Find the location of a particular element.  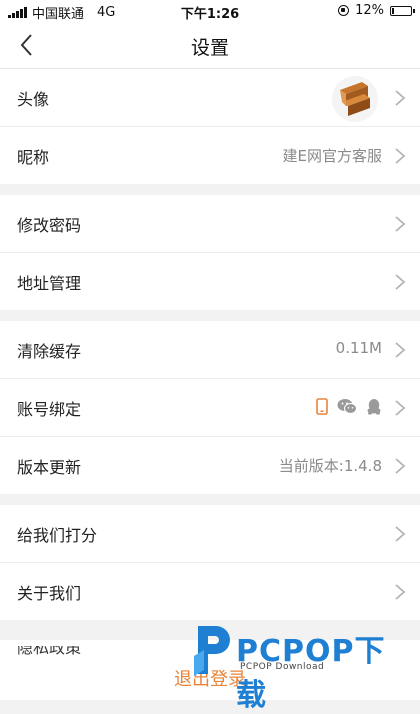

row-address-management: 地址管理 is located at coordinates (210, 281).